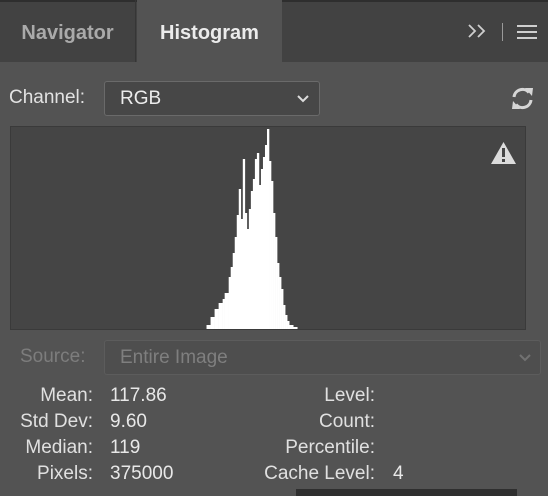  What do you see at coordinates (477, 31) in the screenshot?
I see `double-chevron-right-icon` at bounding box center [477, 31].